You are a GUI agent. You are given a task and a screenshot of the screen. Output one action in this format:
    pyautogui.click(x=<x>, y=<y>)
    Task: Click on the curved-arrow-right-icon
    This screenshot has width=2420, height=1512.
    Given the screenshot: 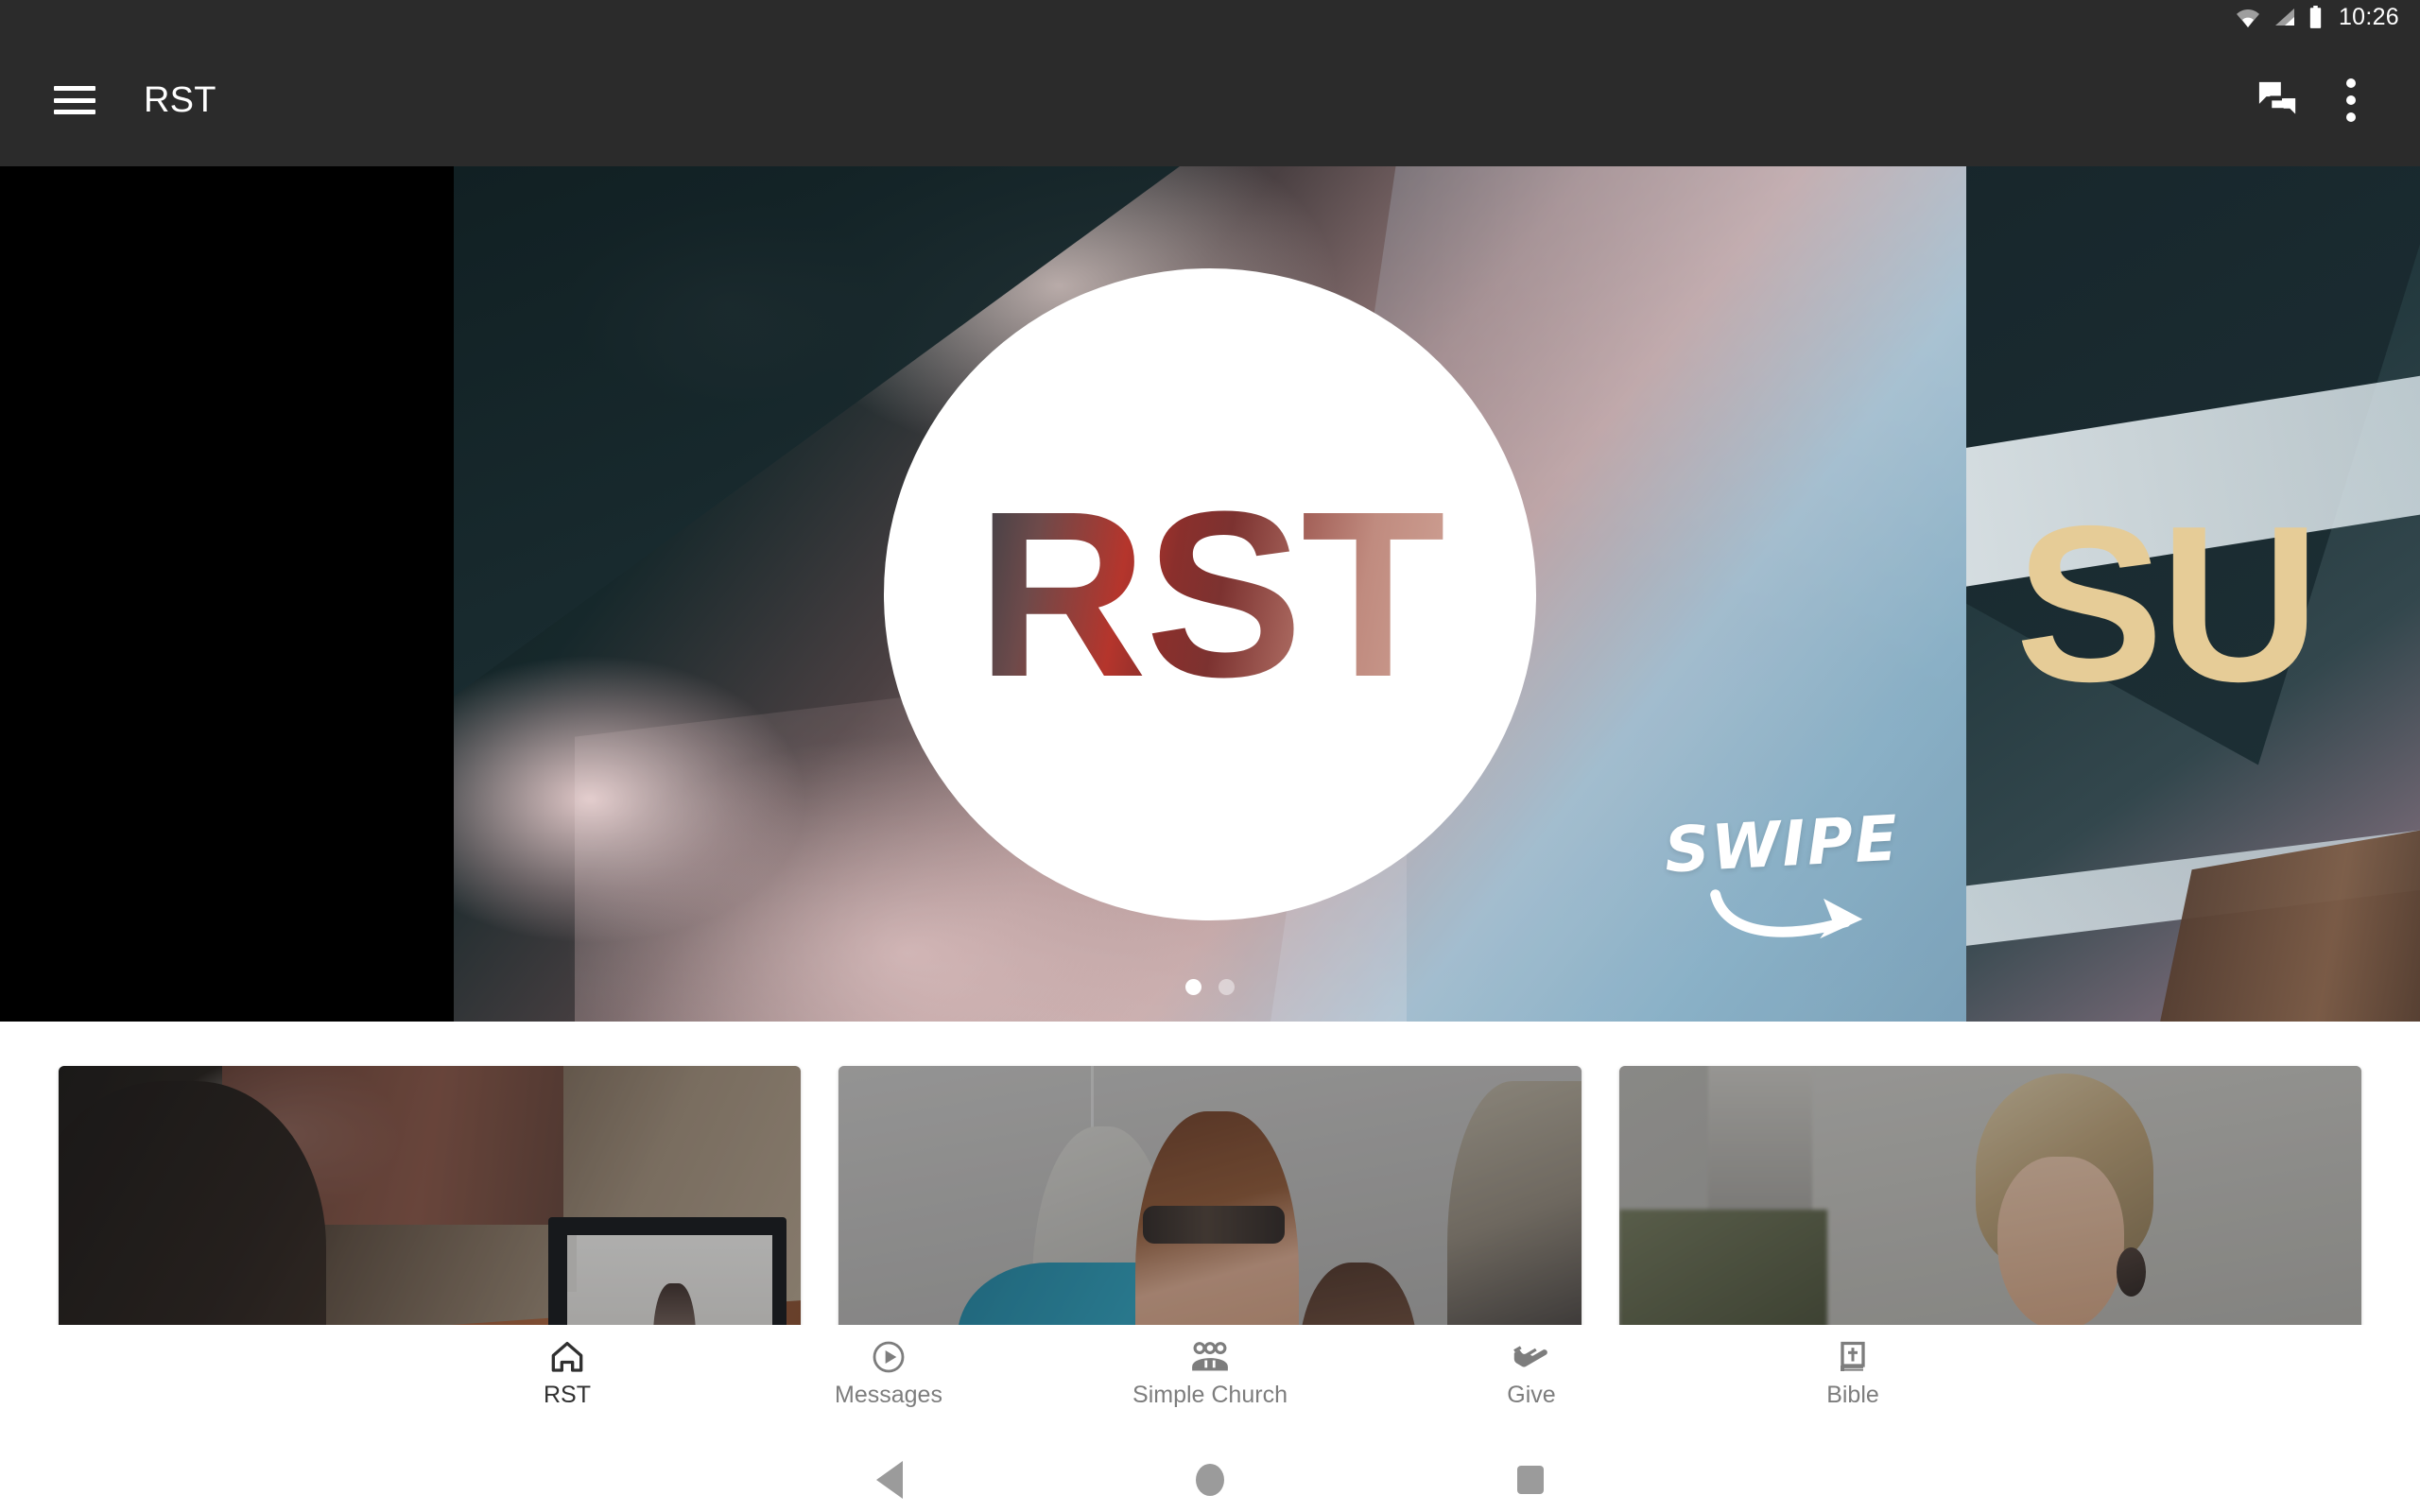 What is the action you would take?
    pyautogui.click(x=1786, y=914)
    